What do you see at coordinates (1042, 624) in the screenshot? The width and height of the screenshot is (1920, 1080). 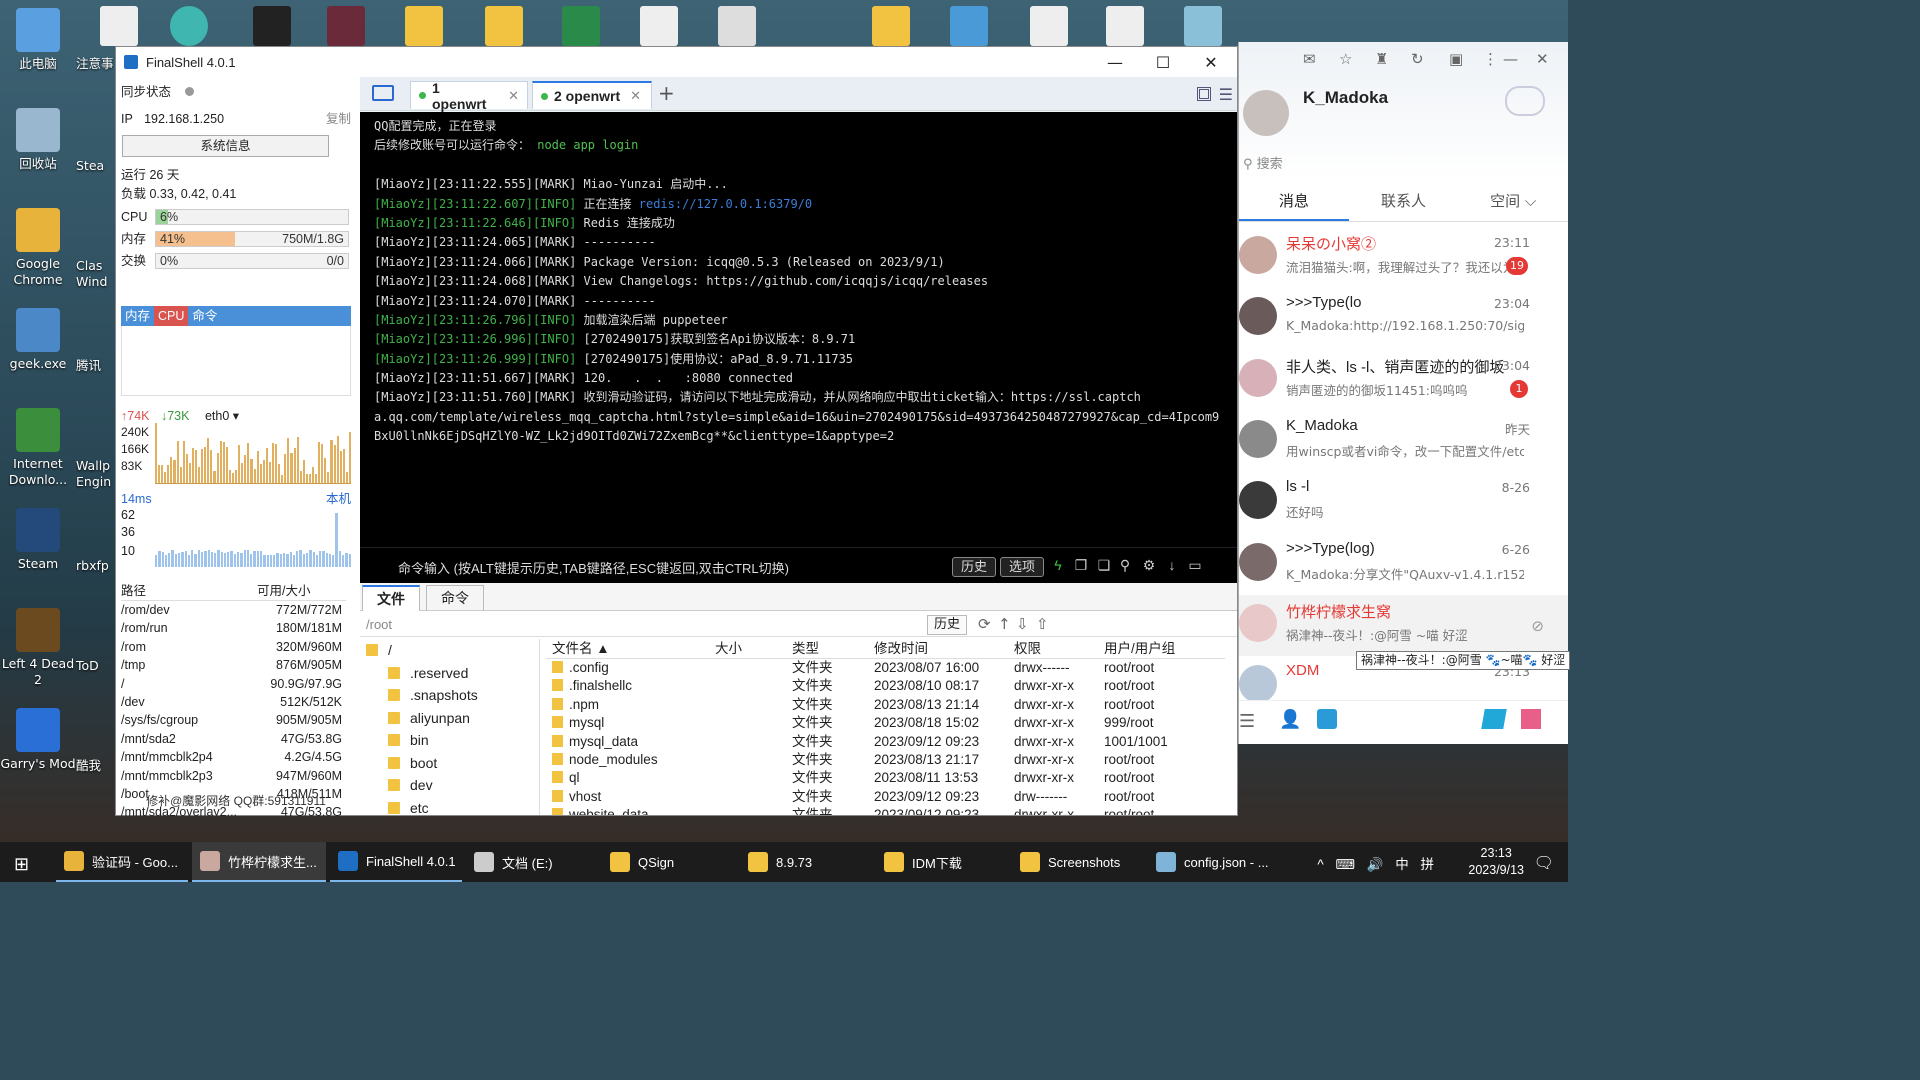 I see `upload-icon: ⇧` at bounding box center [1042, 624].